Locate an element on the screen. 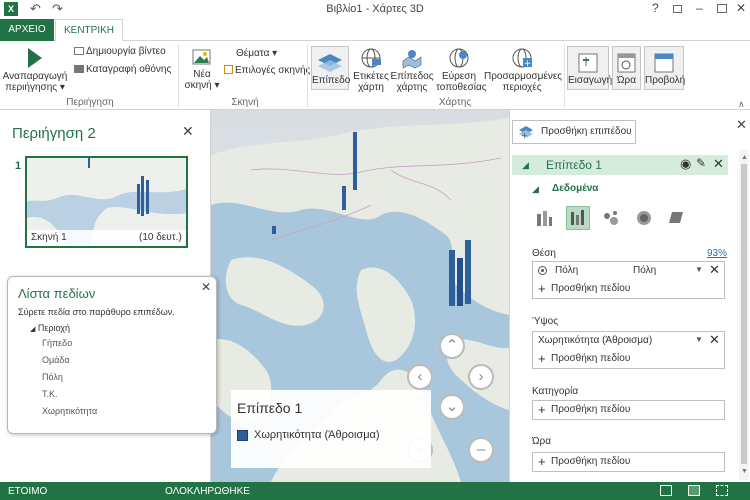 Image resolution: width=750 pixels, height=500 pixels. add-category-field-button: Προσθήκη πεδίου is located at coordinates (628, 410).